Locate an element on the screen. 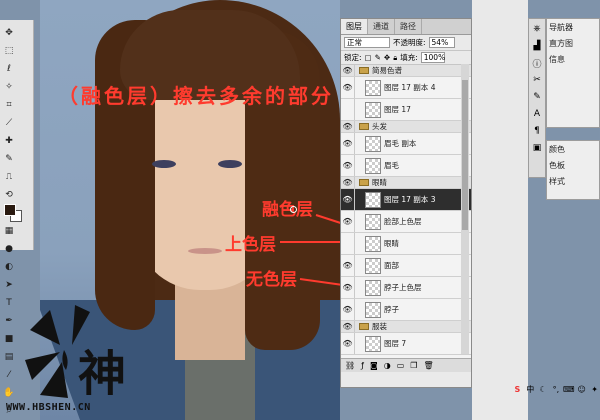 This screenshot has height=420, width=600. mouth-shape is located at coordinates (205, 251).